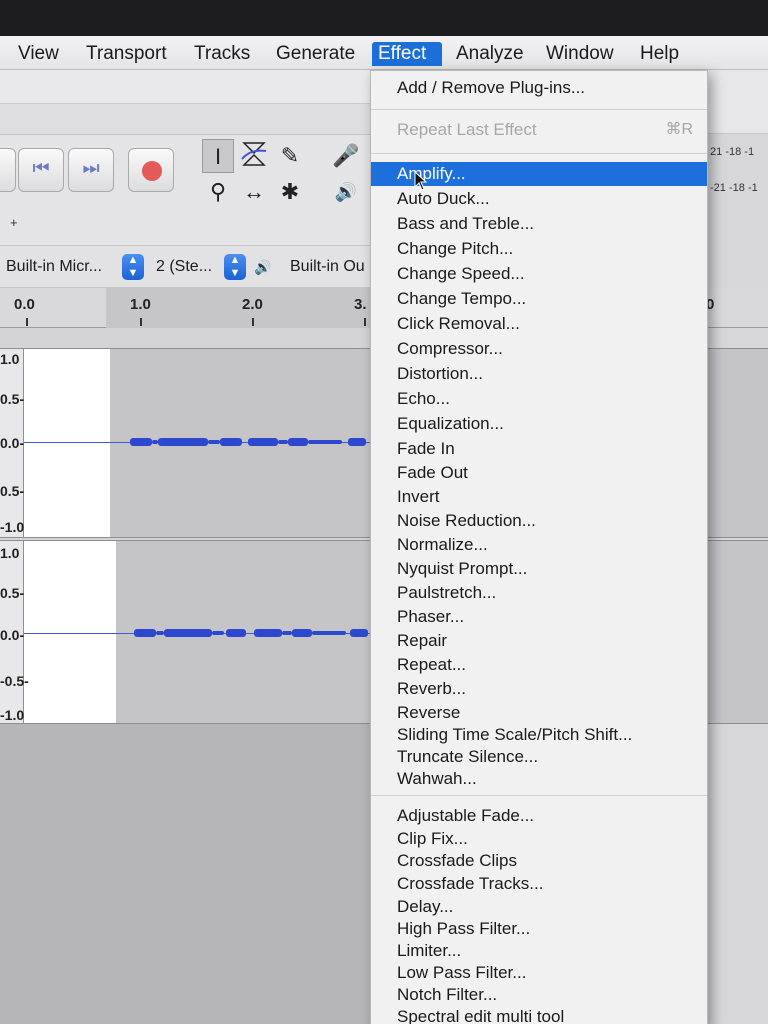 This screenshot has height=1024, width=768. I want to click on menu-item-crossfade-clips: Crossfade Clips, so click(539, 861).